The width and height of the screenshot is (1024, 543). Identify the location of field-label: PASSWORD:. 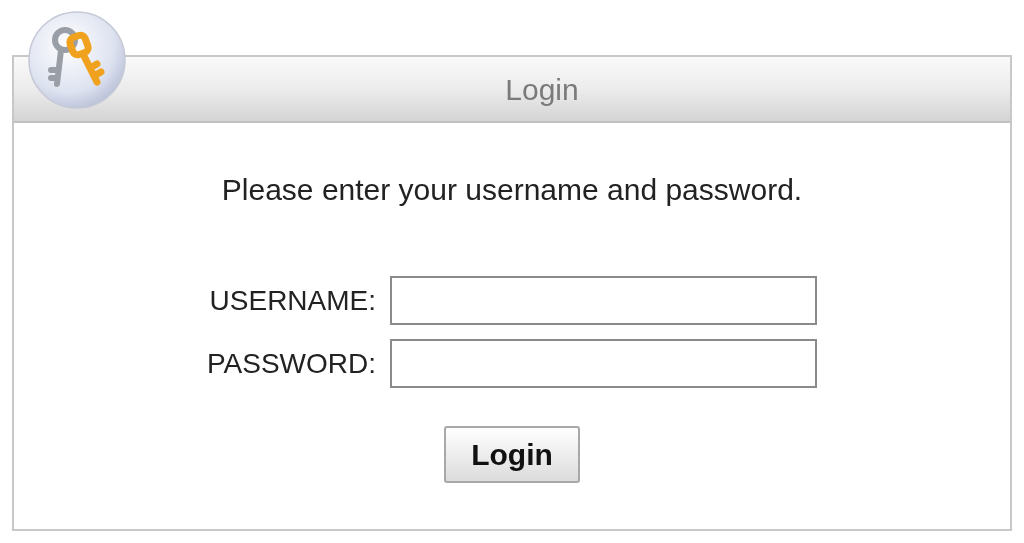
(291, 363).